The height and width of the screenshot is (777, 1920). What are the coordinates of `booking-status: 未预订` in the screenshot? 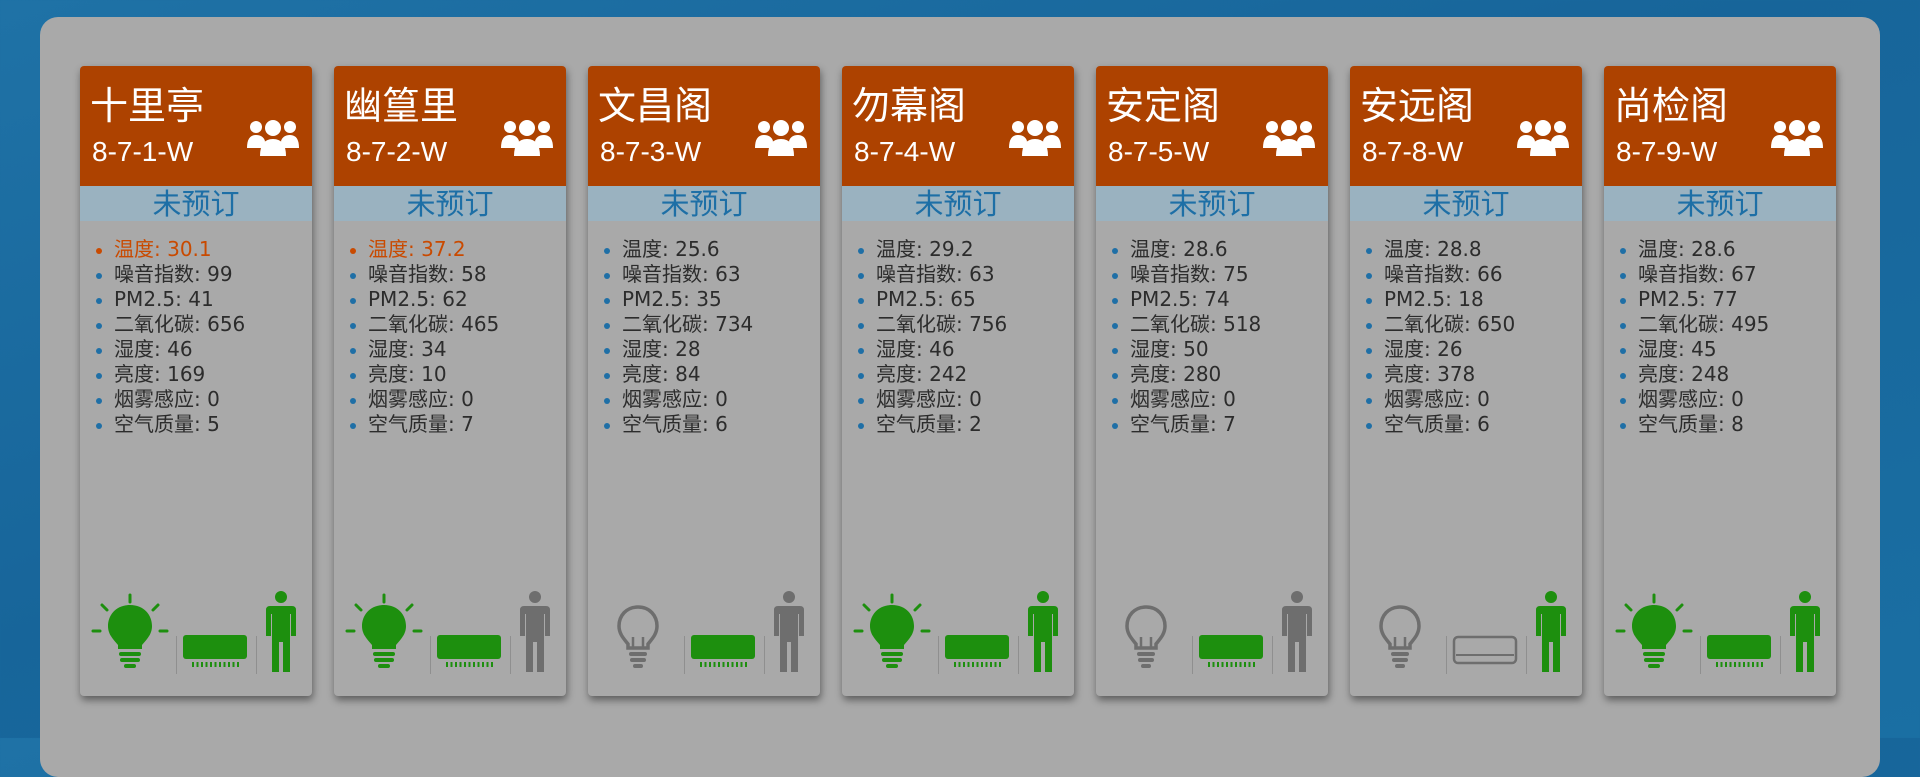 It's located at (1212, 203).